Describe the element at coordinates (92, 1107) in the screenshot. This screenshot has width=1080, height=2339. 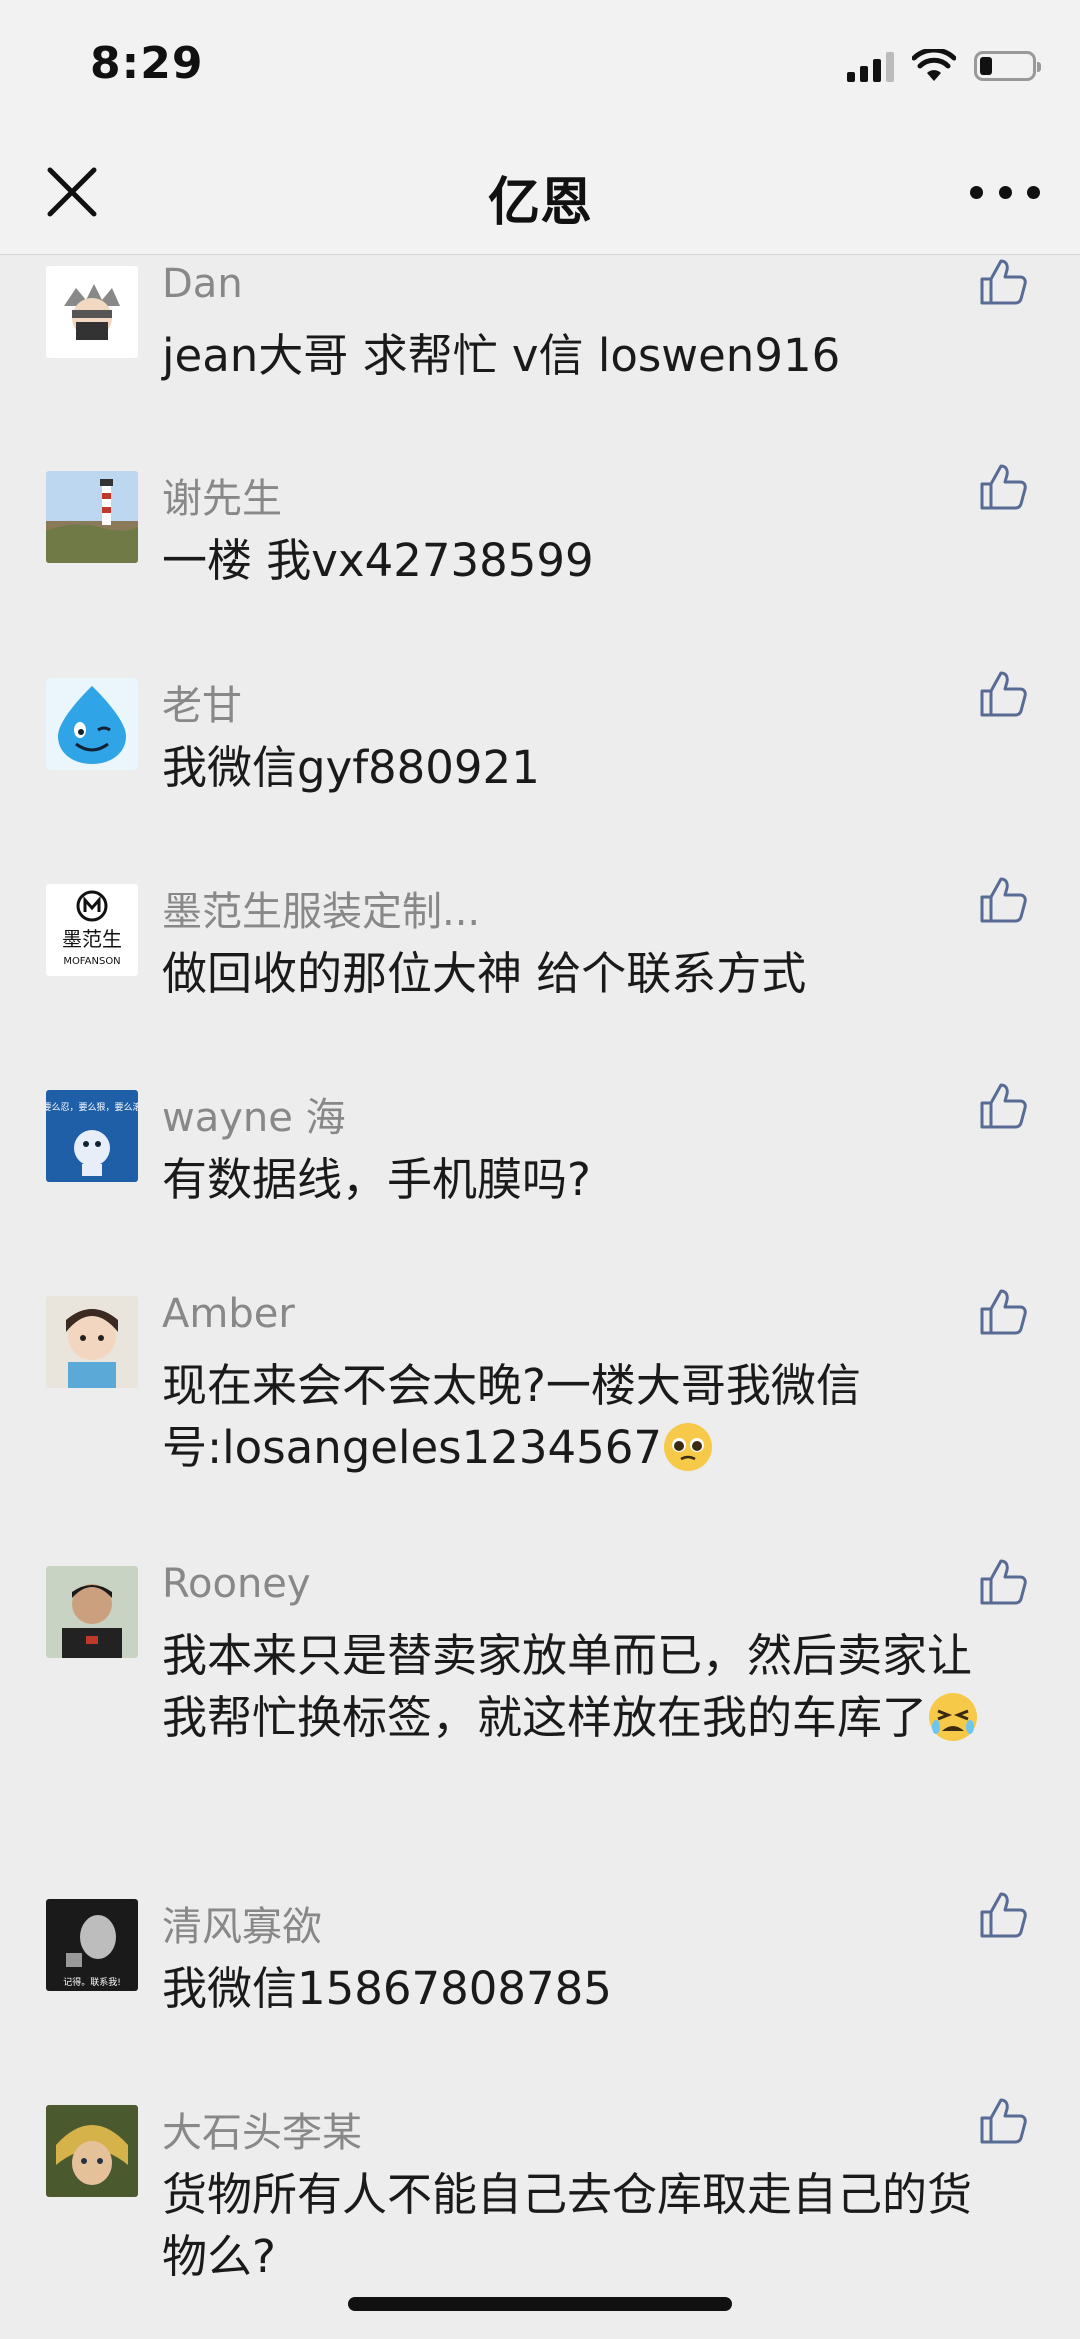
I see `avatar-caption: 要么忍，要么狠，要么滚` at that location.